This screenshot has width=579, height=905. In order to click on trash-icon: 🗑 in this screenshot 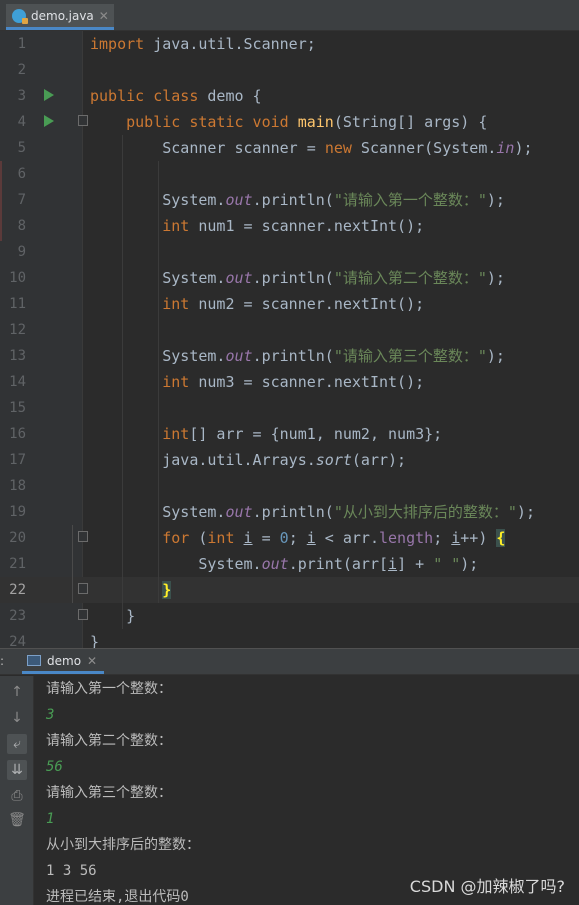, I will do `click(17, 820)`.